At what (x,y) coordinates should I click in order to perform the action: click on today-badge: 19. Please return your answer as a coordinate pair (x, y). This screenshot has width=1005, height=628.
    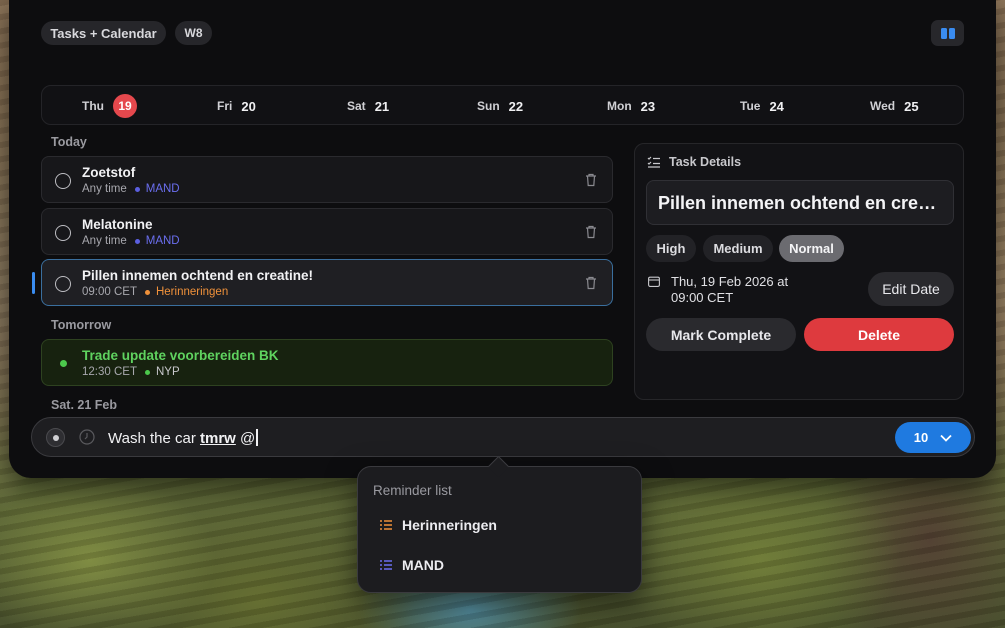
    Looking at the image, I should click on (125, 106).